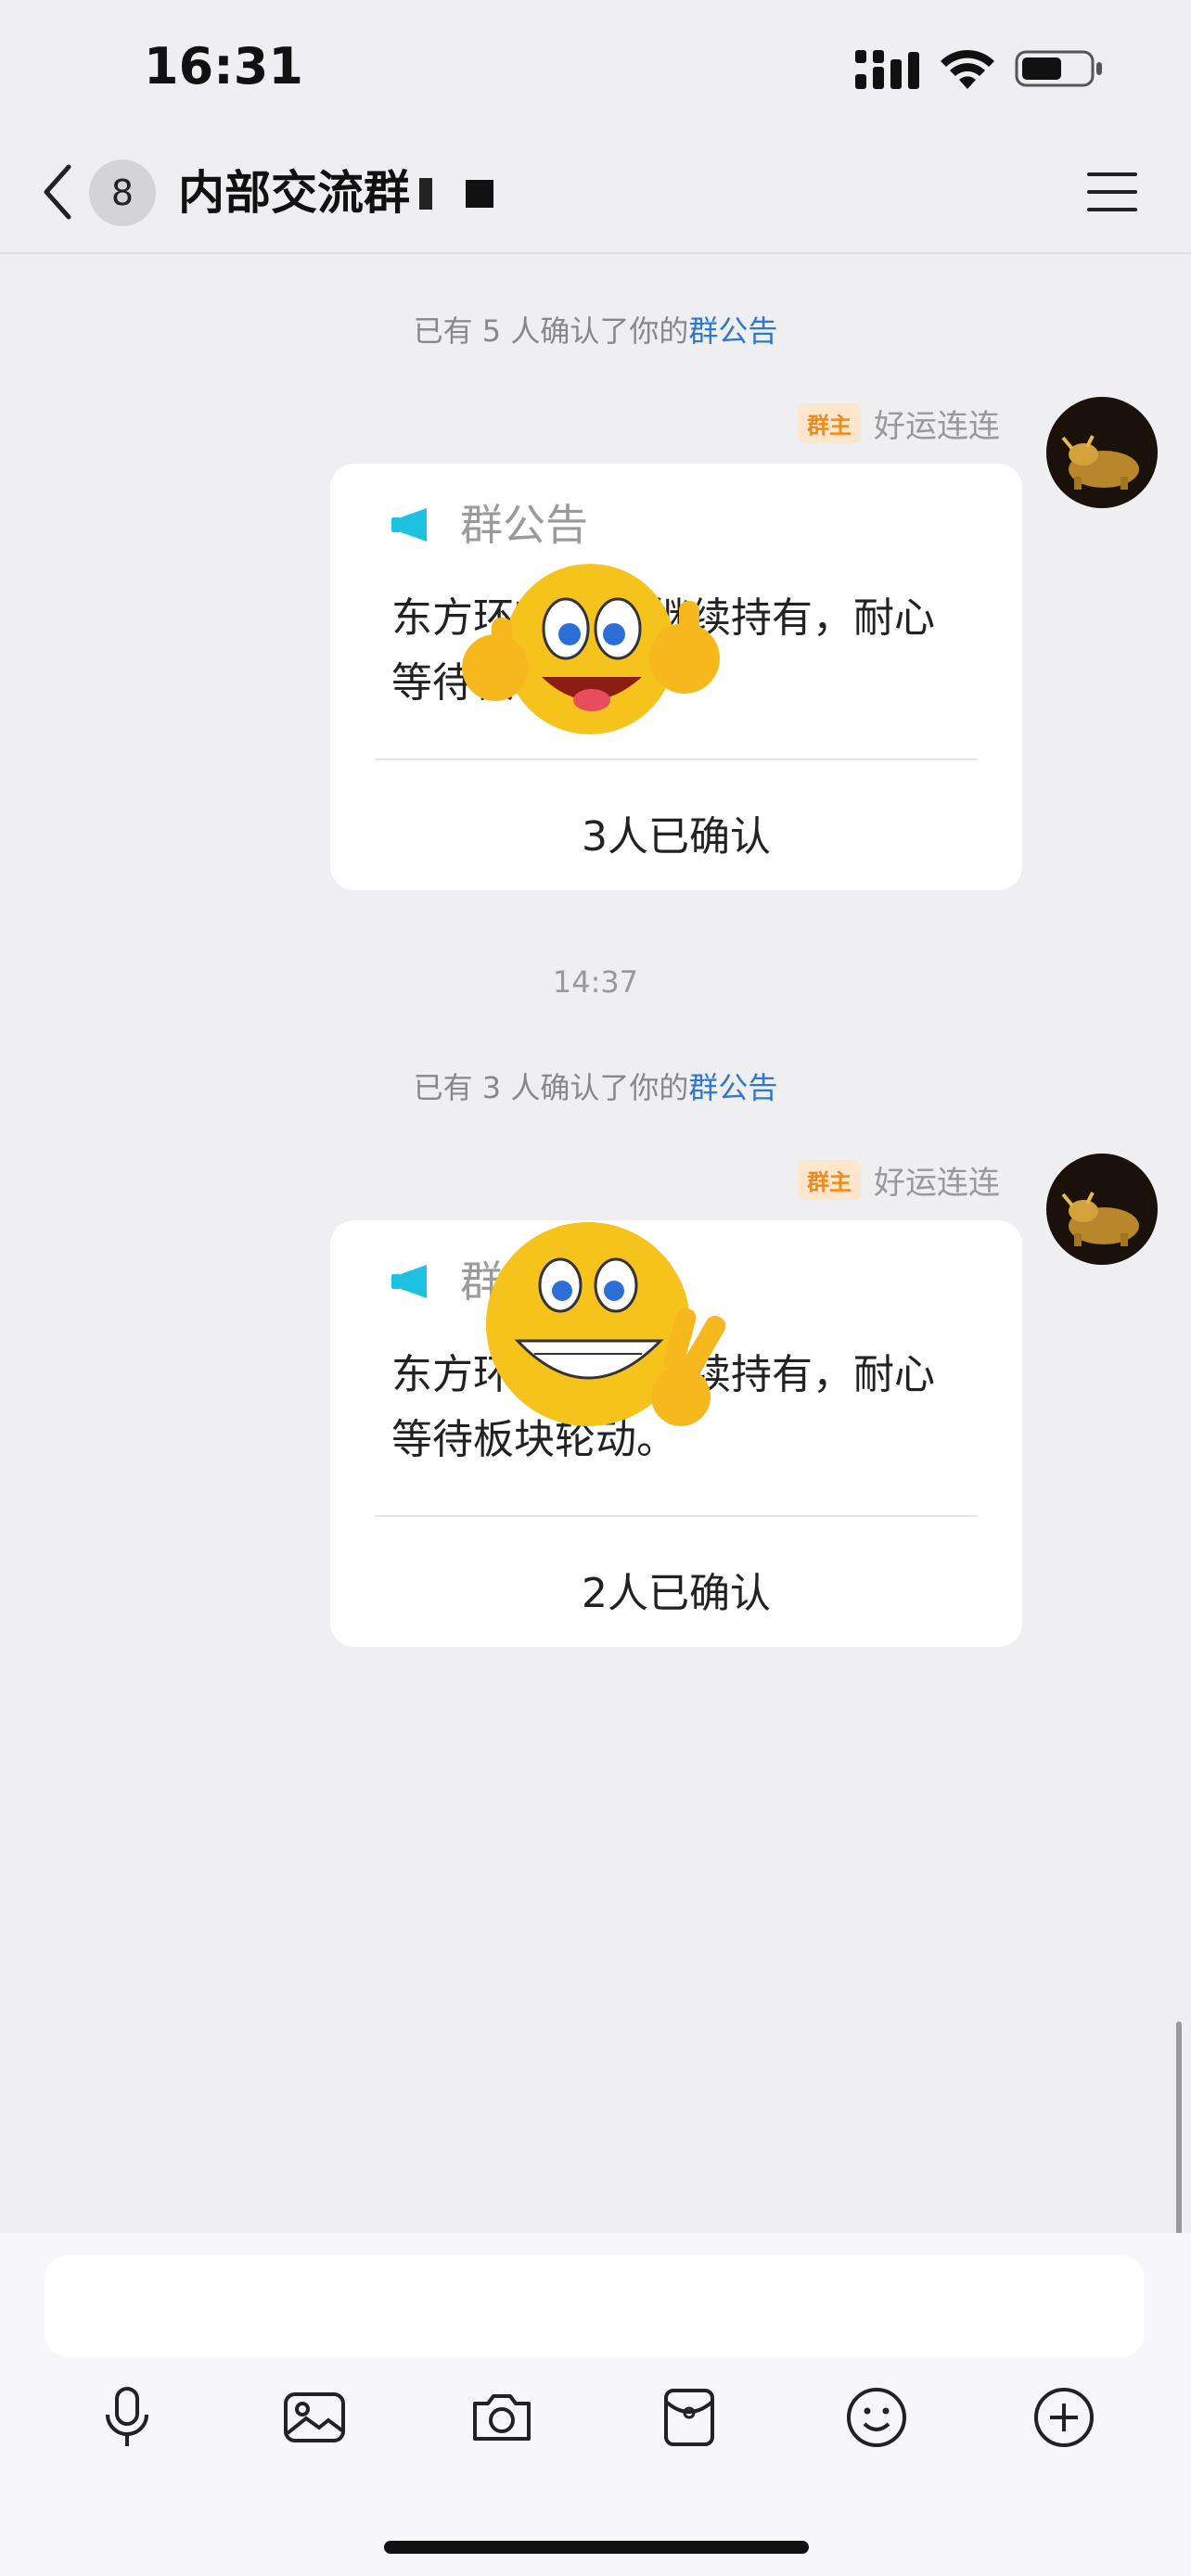 The image size is (1191, 2576). What do you see at coordinates (479, 194) in the screenshot?
I see `title-redaction-block` at bounding box center [479, 194].